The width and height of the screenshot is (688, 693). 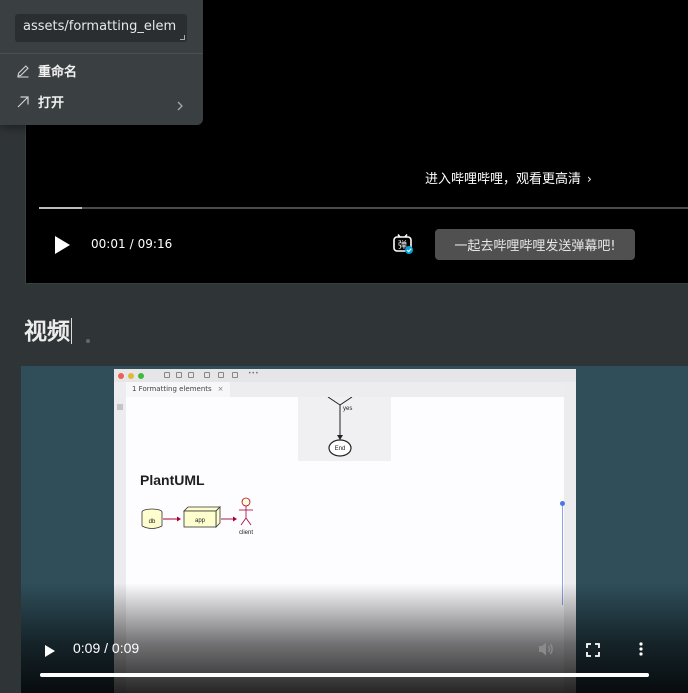 I want to click on uml-diagram: db app client, so click(x=205, y=521).